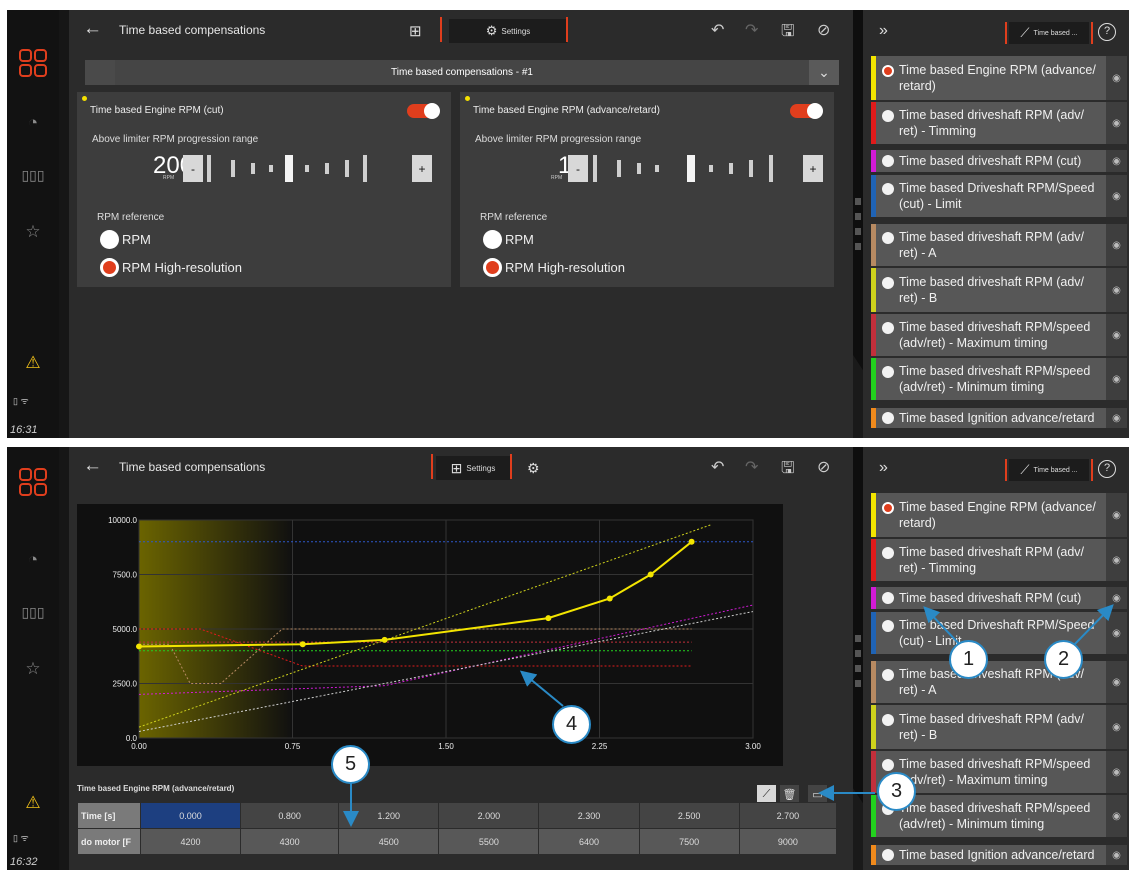 Image resolution: width=1129 pixels, height=870 pixels. I want to click on table-cell: 2.000, so click(489, 815).